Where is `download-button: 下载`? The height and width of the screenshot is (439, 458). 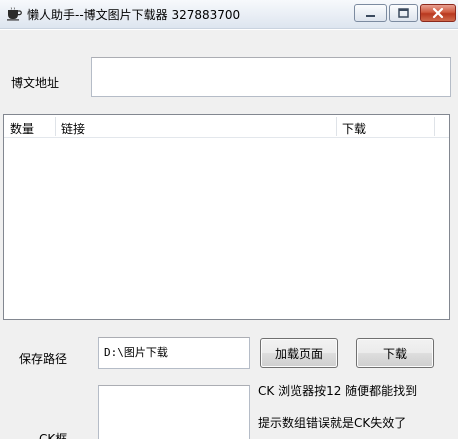
download-button: 下载 is located at coordinates (395, 353).